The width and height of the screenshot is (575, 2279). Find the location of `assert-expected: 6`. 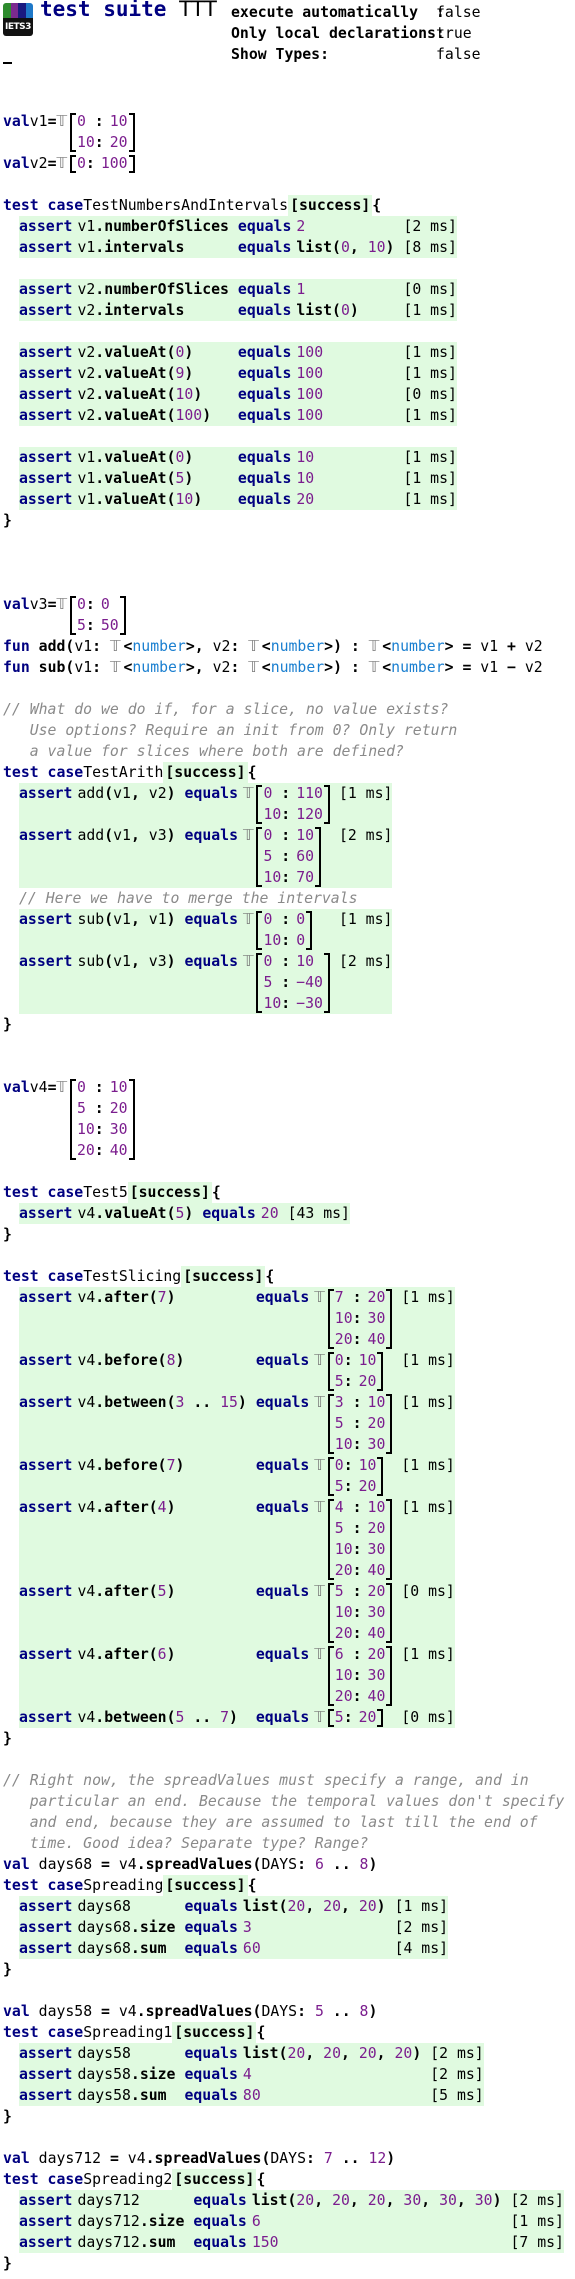

assert-expected: 6 is located at coordinates (381, 2221).